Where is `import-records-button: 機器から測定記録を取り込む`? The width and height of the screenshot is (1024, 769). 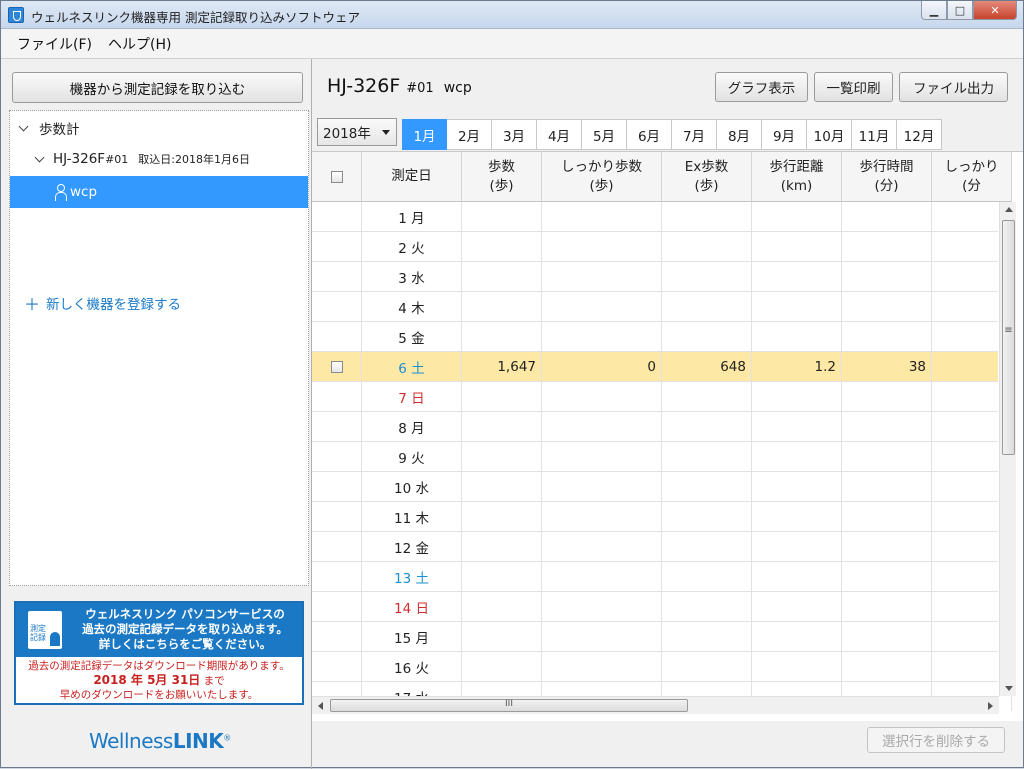 import-records-button: 機器から測定記録を取り込む is located at coordinates (157, 87).